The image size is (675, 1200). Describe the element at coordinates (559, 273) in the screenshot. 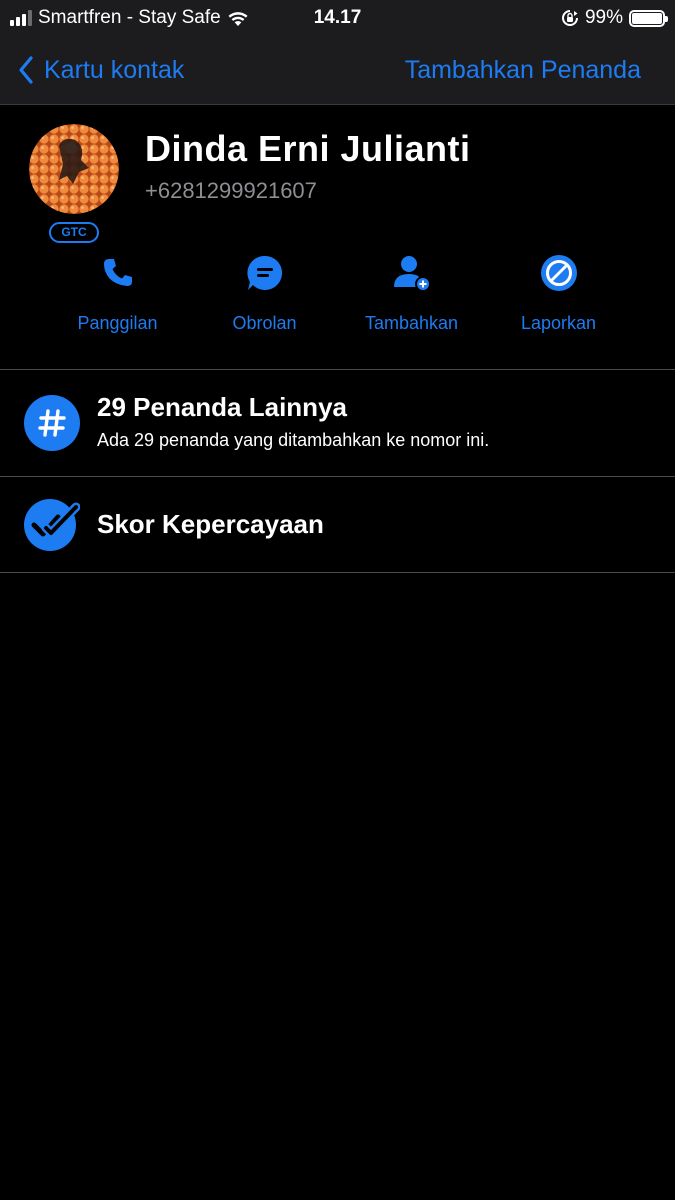

I see `block-icon` at that location.